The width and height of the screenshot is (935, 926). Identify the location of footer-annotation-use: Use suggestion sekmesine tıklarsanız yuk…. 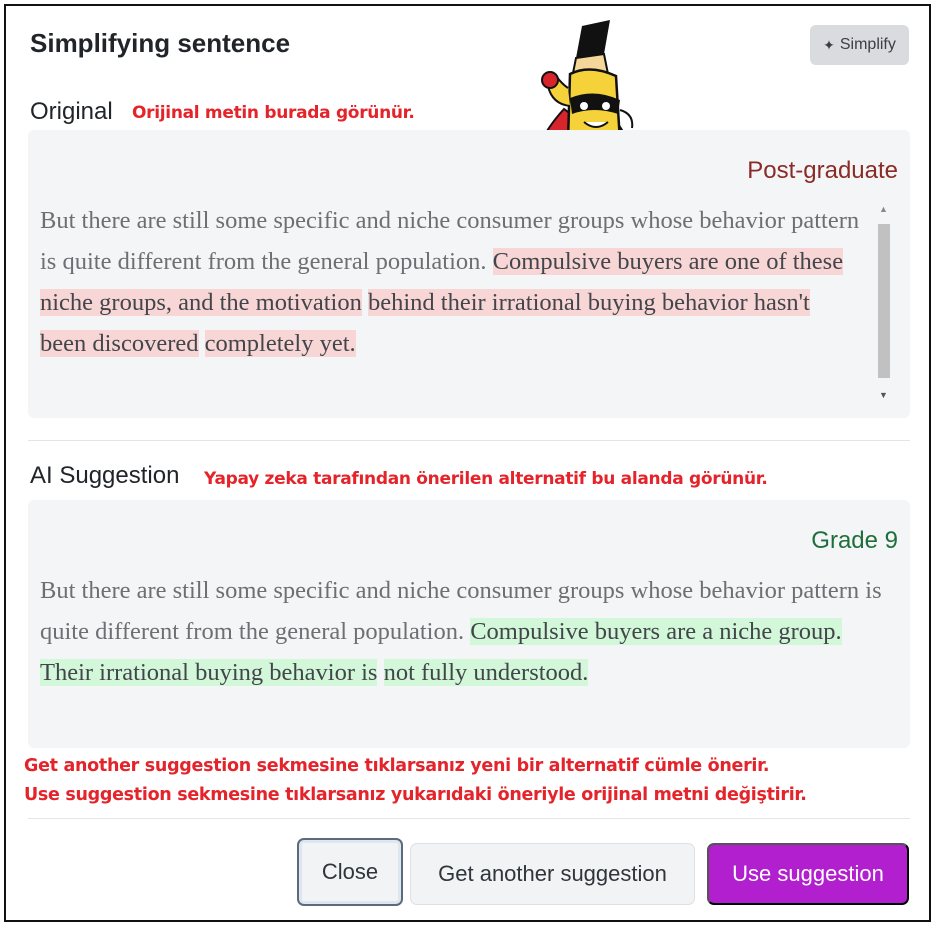
(415, 795).